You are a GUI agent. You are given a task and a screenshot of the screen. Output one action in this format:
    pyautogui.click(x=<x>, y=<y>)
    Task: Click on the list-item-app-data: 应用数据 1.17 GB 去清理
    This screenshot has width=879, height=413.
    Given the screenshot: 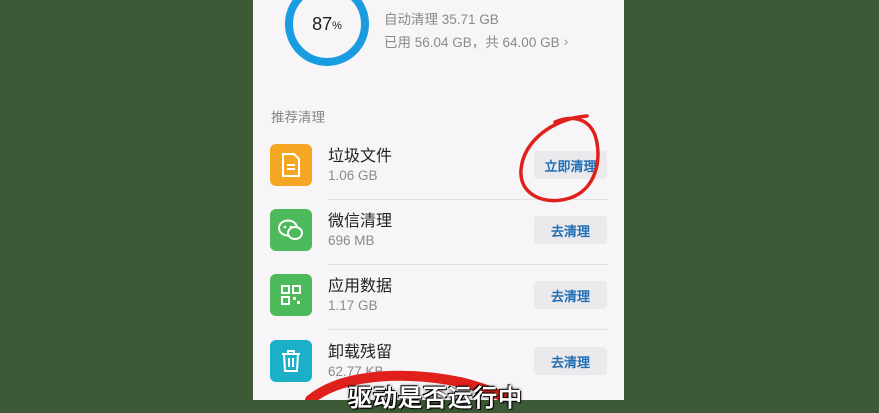 What is the action you would take?
    pyautogui.click(x=438, y=297)
    